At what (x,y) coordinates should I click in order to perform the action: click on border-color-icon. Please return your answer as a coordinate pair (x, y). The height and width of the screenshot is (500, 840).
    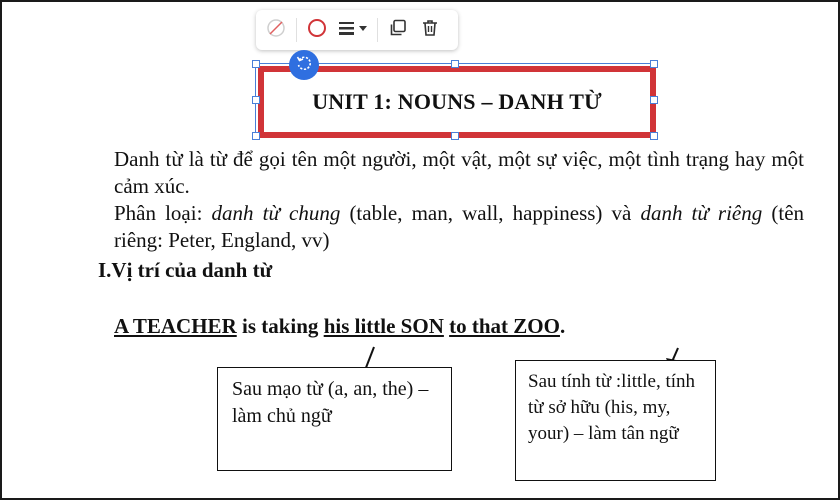
    Looking at the image, I should click on (317, 30).